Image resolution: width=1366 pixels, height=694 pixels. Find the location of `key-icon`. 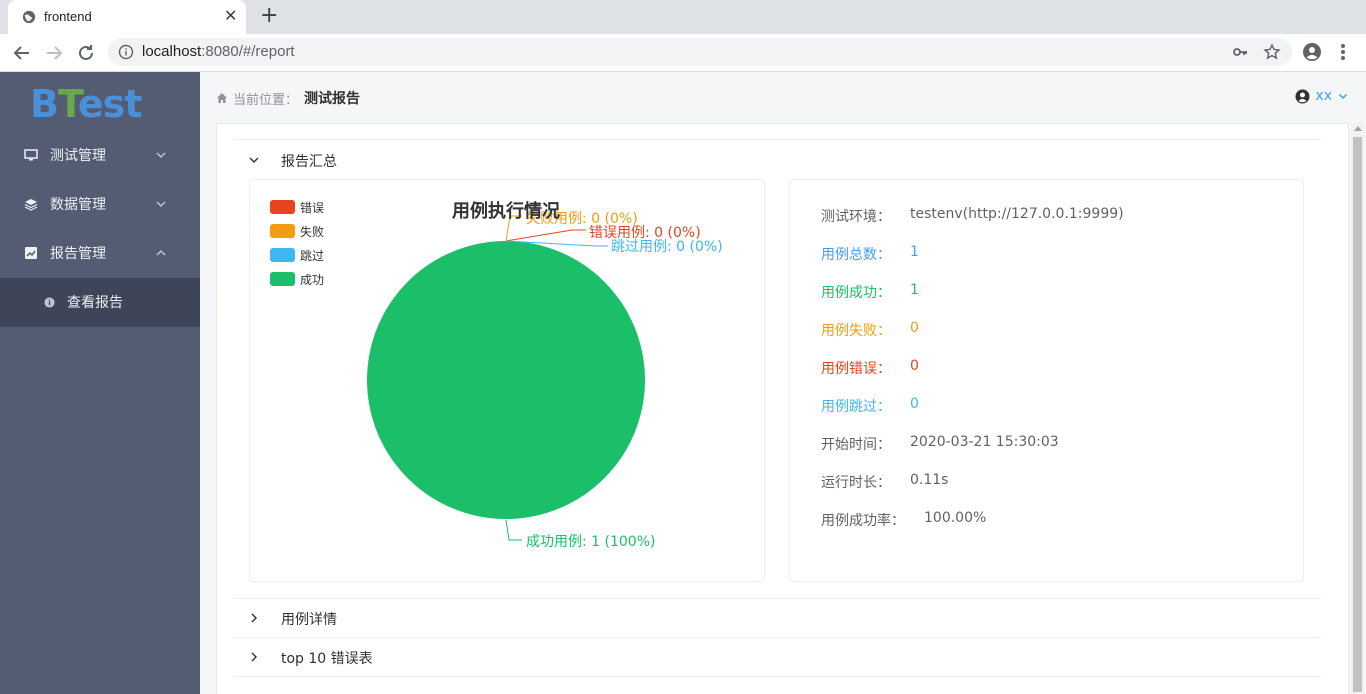

key-icon is located at coordinates (1240, 52).